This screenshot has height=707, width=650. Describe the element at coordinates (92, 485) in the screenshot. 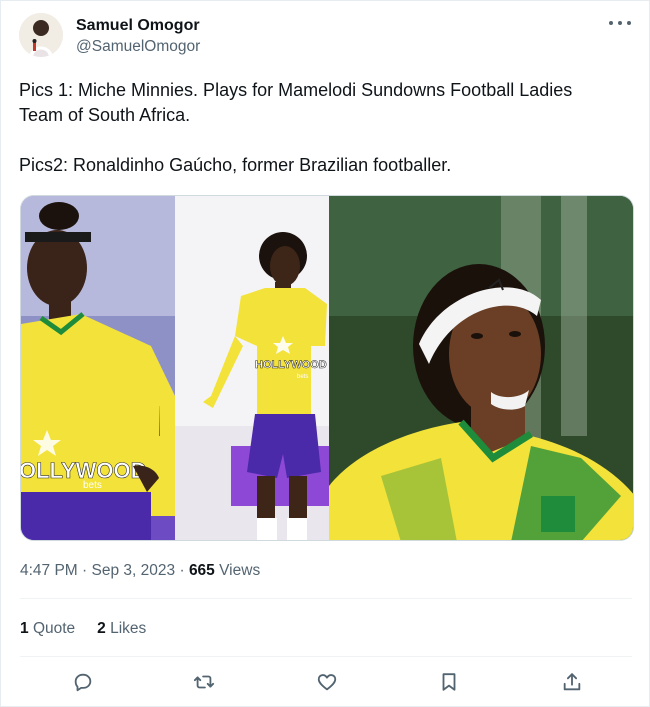

I see `jersey-sponsor-sub-1: bets` at that location.